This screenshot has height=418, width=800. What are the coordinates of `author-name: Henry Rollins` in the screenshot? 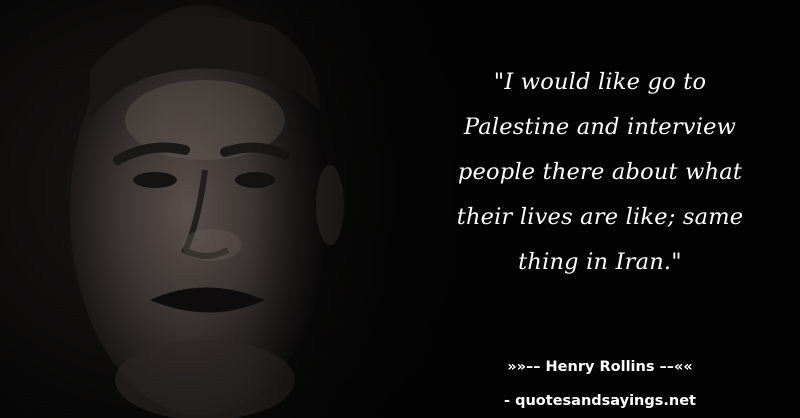 It's located at (600, 367).